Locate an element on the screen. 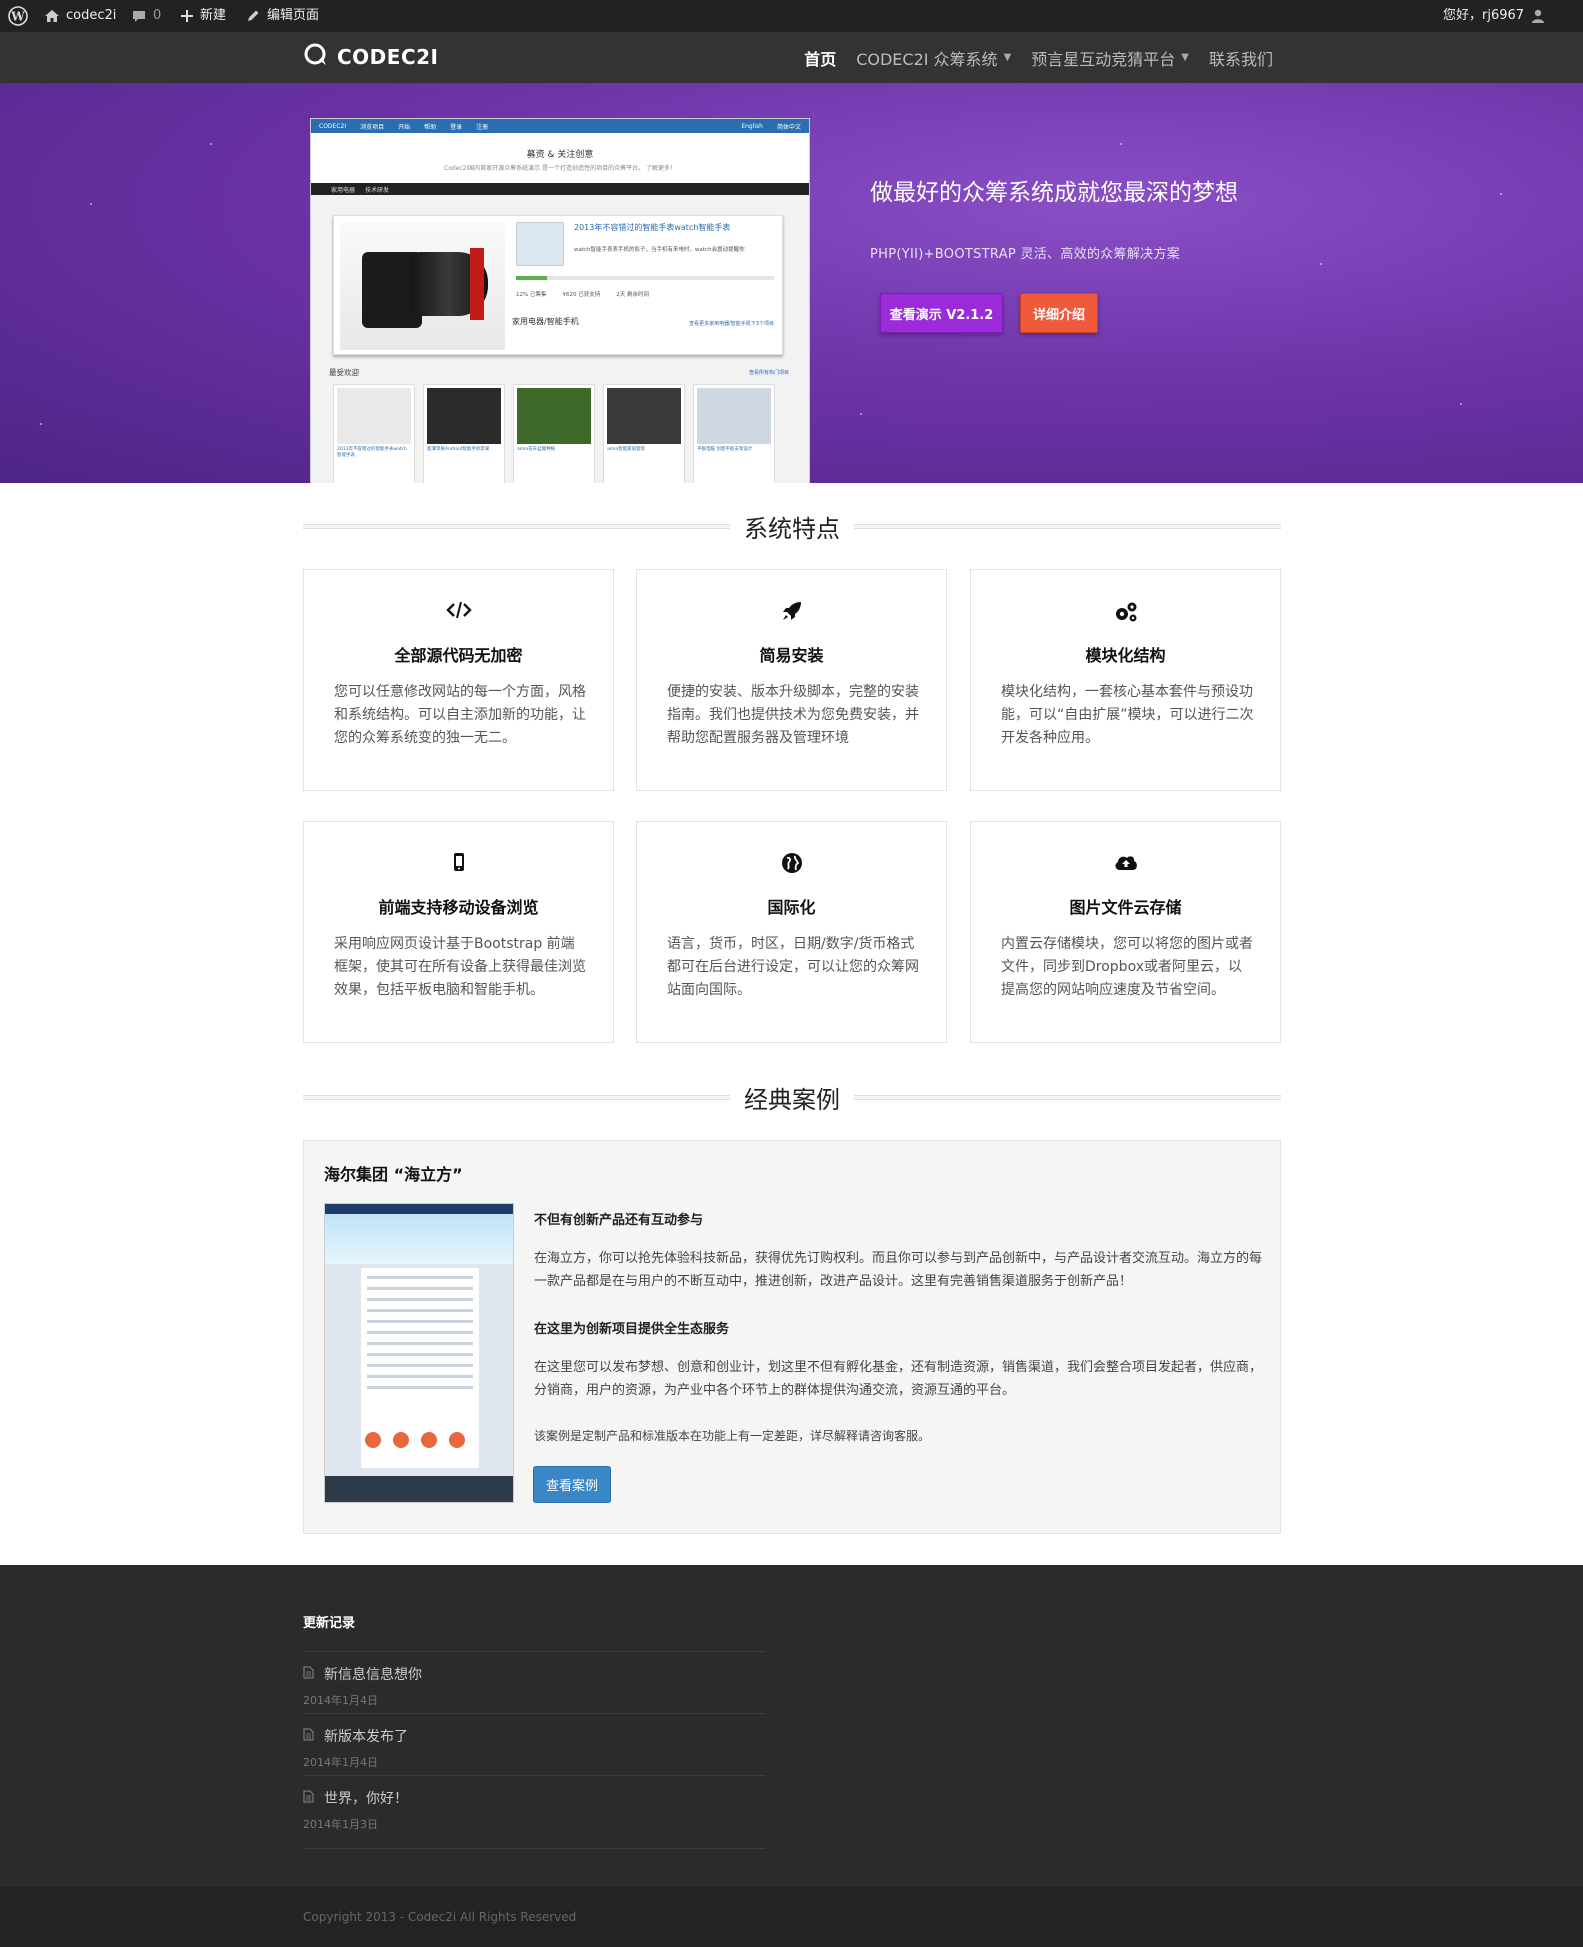 The image size is (1583, 1947). preview-popular-more: 查看所有热门项目 is located at coordinates (768, 373).